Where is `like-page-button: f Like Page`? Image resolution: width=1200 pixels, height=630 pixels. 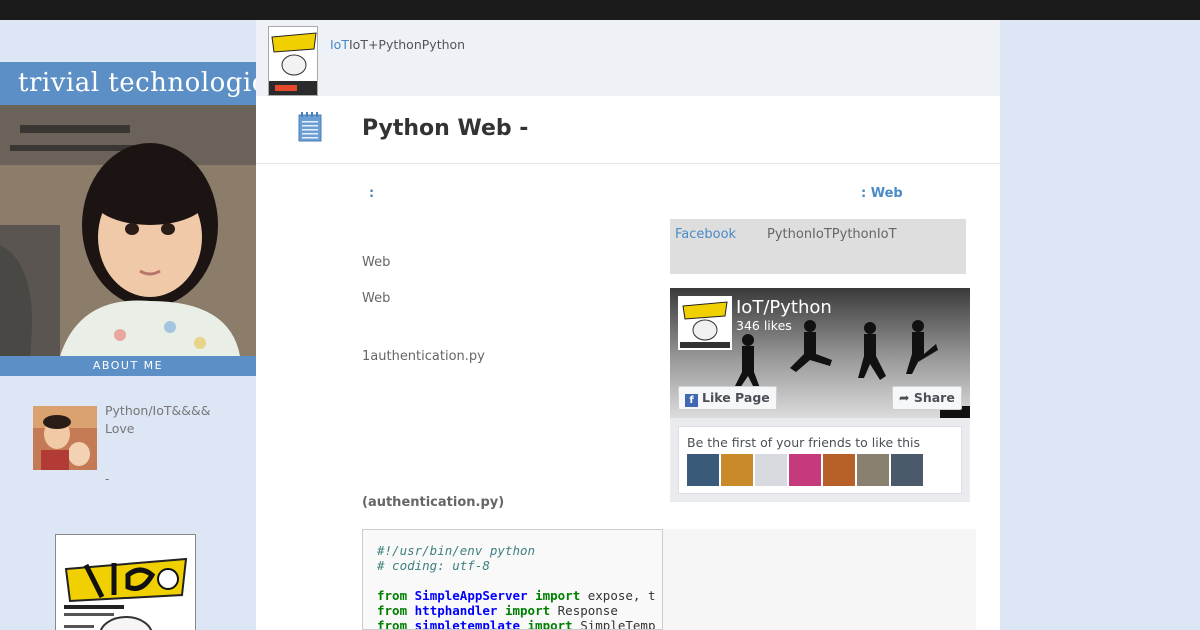 like-page-button: f Like Page is located at coordinates (727, 398).